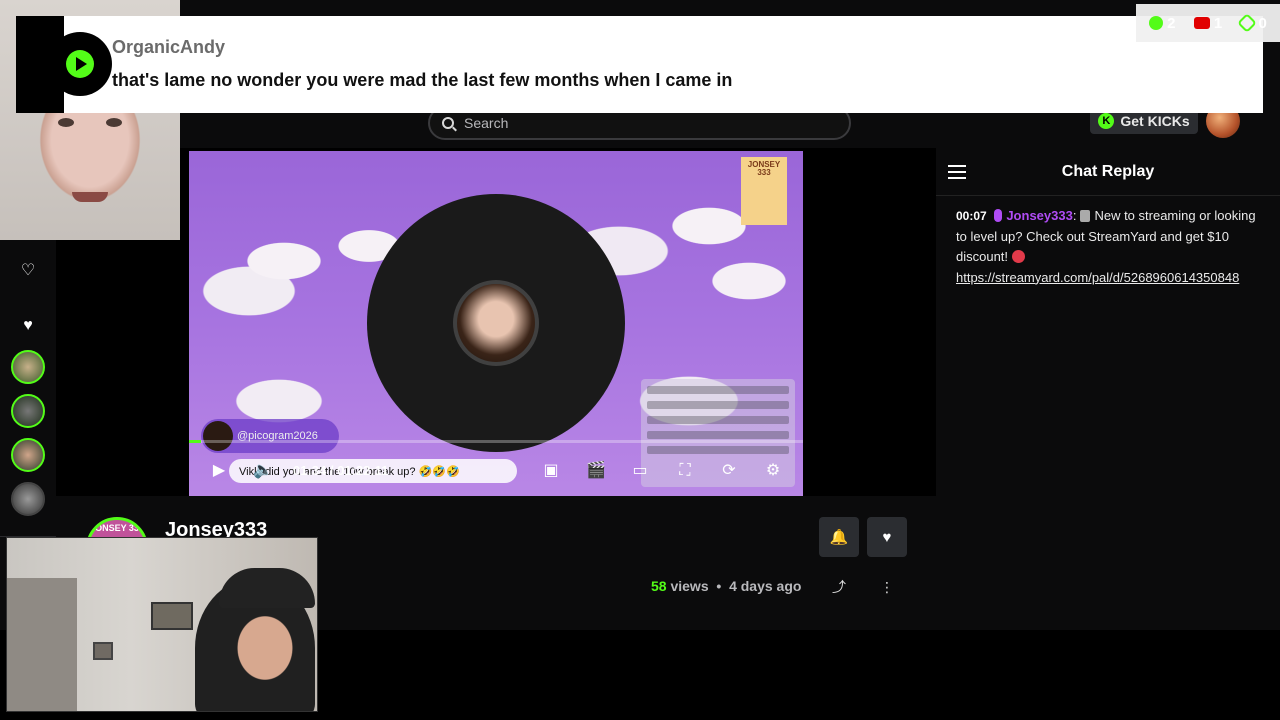 This screenshot has height=720, width=1280. Describe the element at coordinates (1039, 215) in the screenshot. I see `chat-username: Jonsey333` at that location.